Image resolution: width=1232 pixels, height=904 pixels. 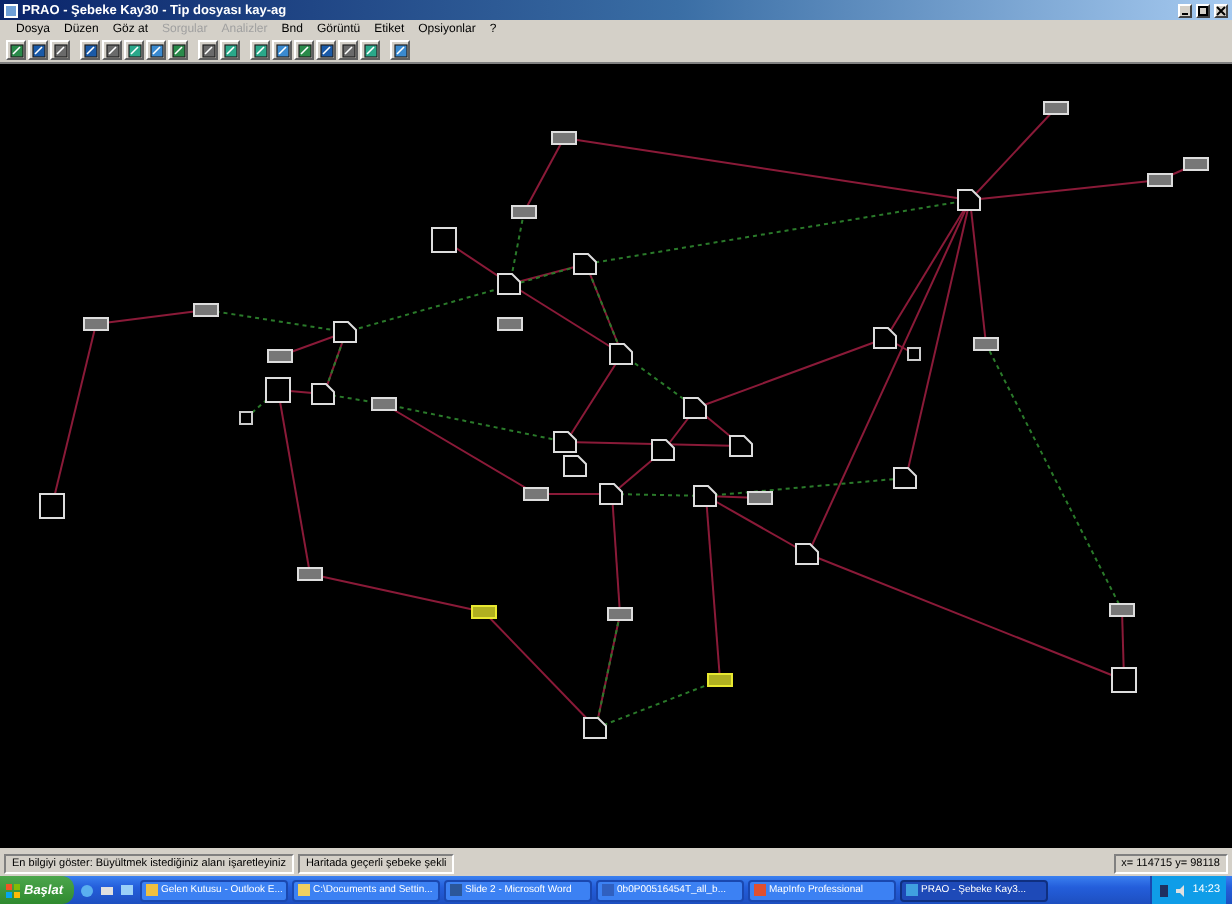 I want to click on maximize-icon, so click(x=1203, y=10).